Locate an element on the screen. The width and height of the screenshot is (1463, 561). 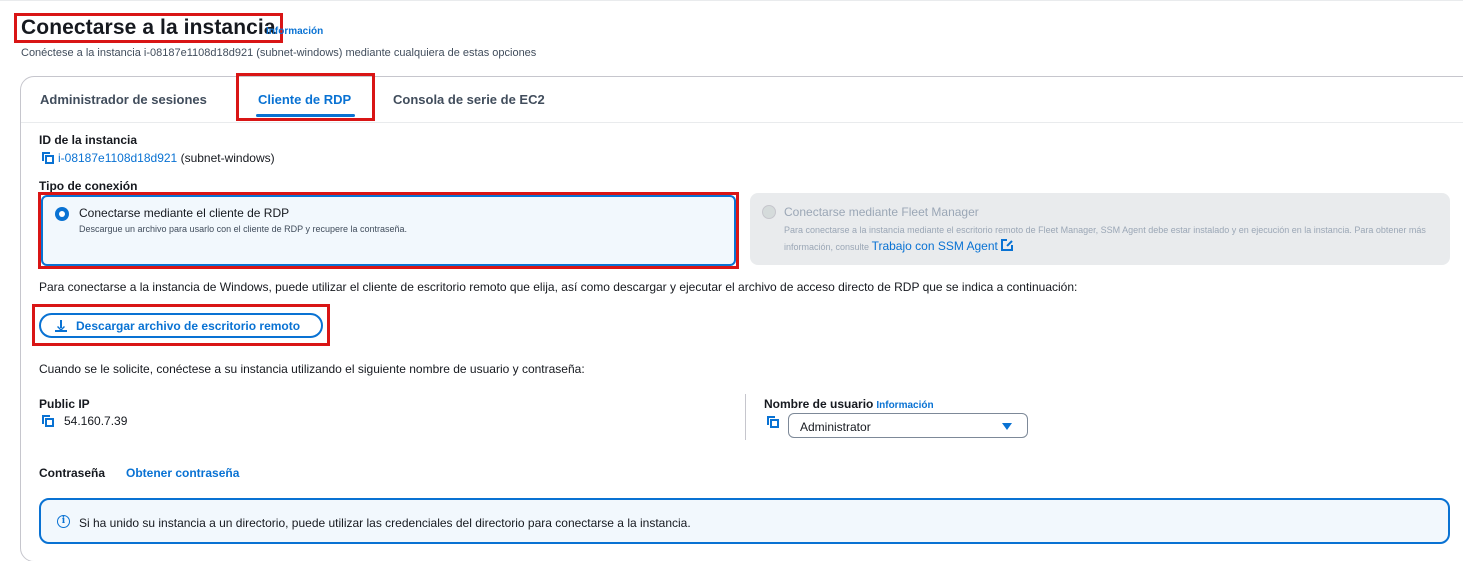
instance-id-value: i-08187e1108d18d921 (subnet-windows) is located at coordinates (166, 158).